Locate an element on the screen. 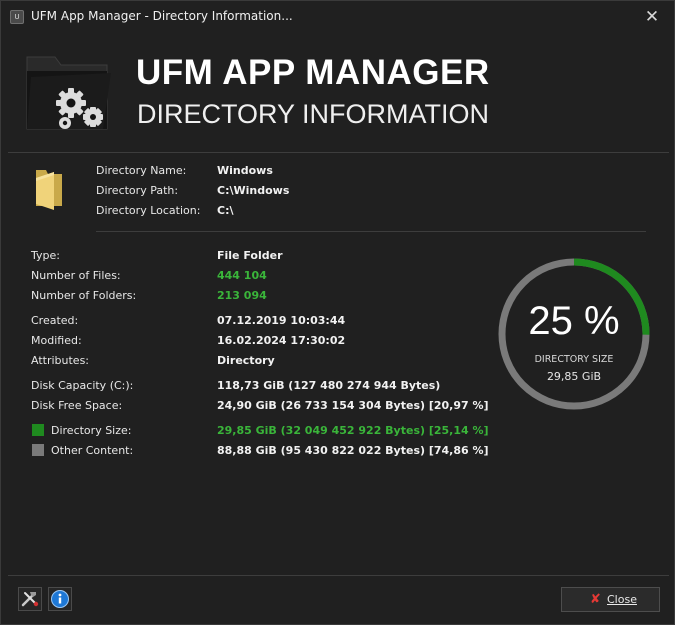  files-count-label: Number of Files: is located at coordinates (76, 275).